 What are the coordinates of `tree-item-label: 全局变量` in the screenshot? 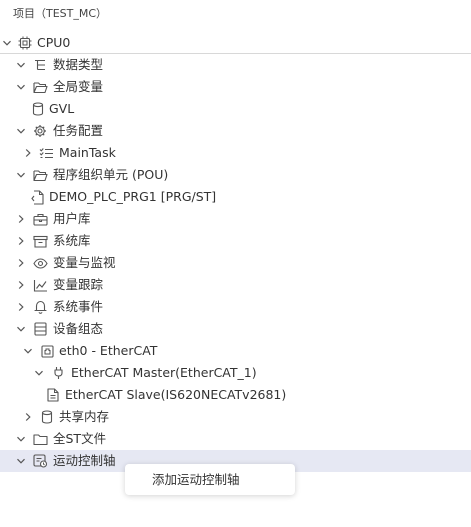 It's located at (78, 86).